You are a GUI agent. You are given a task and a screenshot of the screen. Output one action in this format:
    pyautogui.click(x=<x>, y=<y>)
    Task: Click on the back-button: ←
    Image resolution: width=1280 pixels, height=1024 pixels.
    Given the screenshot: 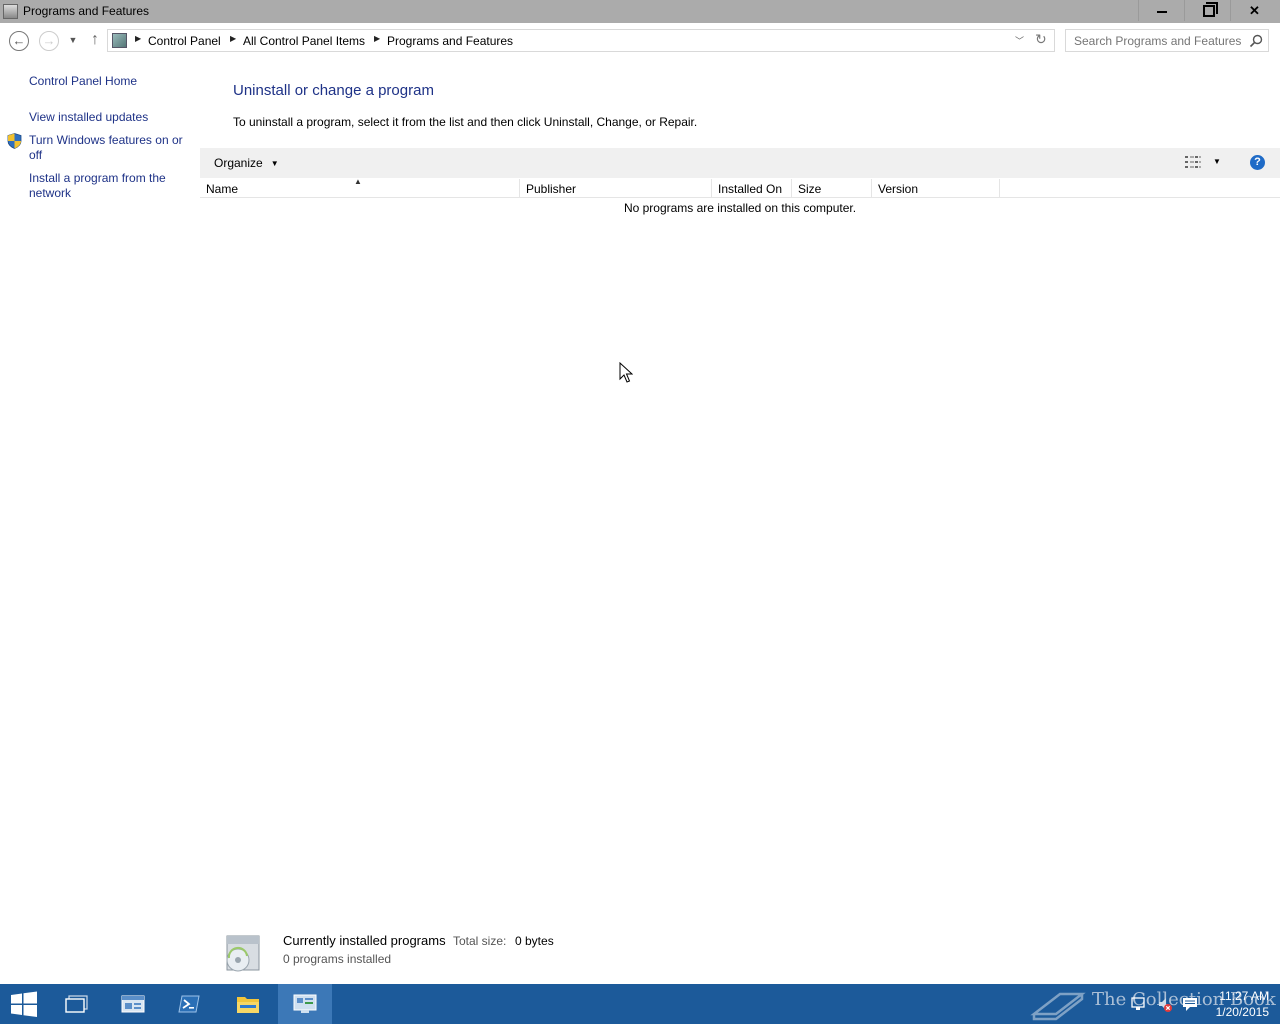 What is the action you would take?
    pyautogui.click(x=19, y=41)
    